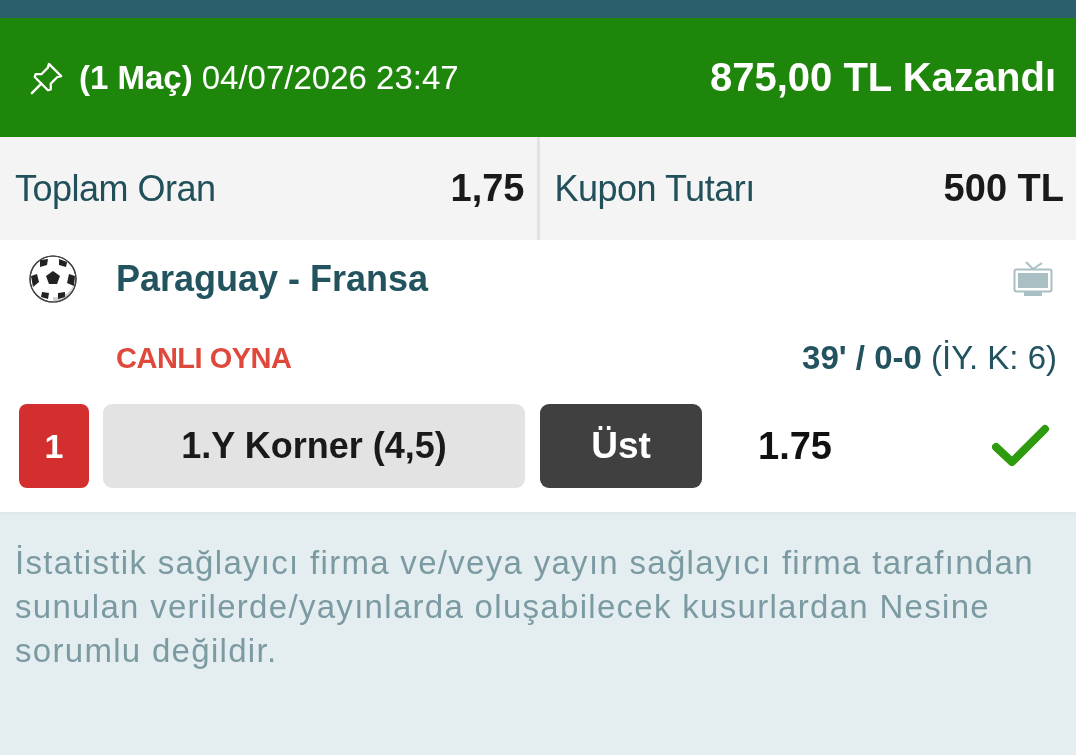  I want to click on selection-number: 1, so click(54, 446).